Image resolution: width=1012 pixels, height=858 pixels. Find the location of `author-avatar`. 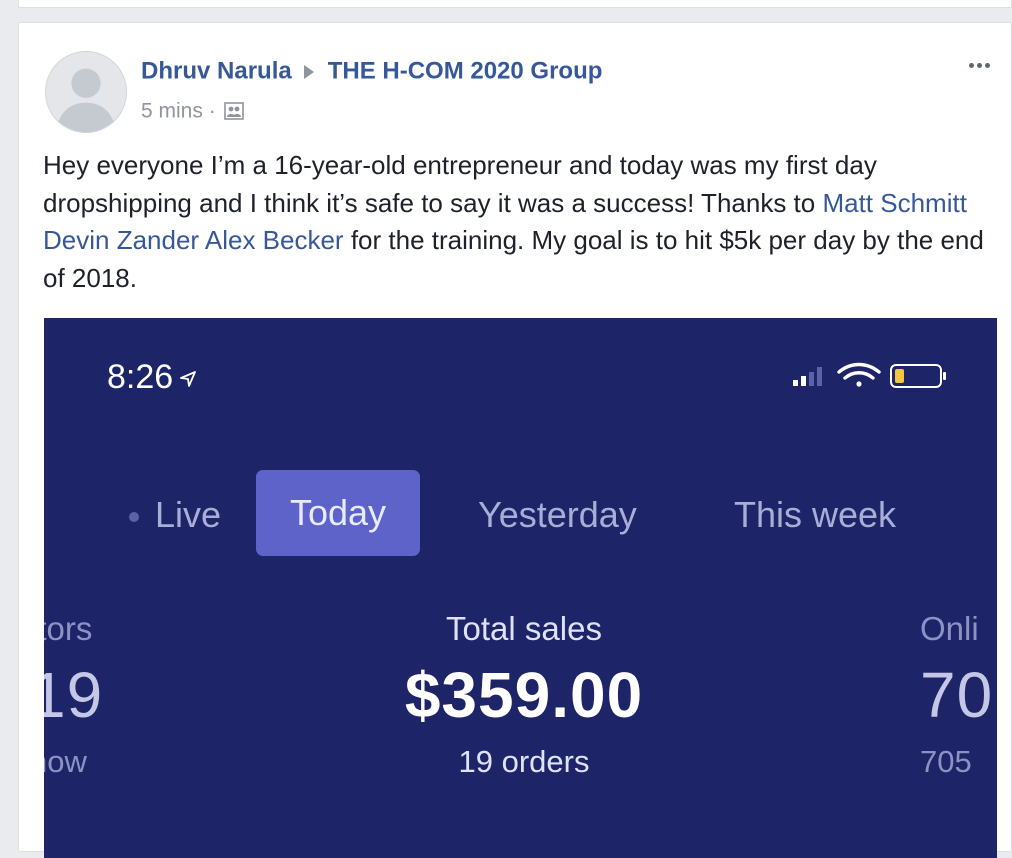

author-avatar is located at coordinates (86, 92).